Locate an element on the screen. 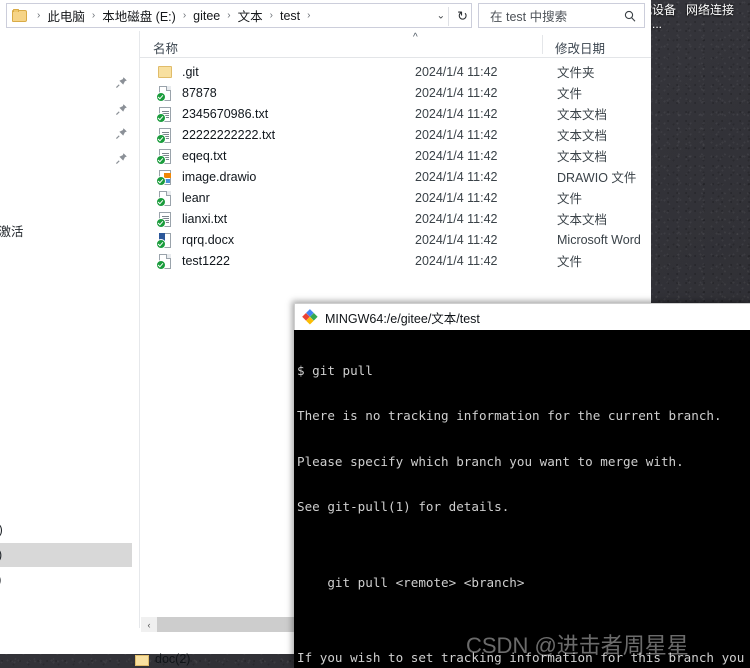  file-name-cell: 87878 is located at coordinates (186, 93).